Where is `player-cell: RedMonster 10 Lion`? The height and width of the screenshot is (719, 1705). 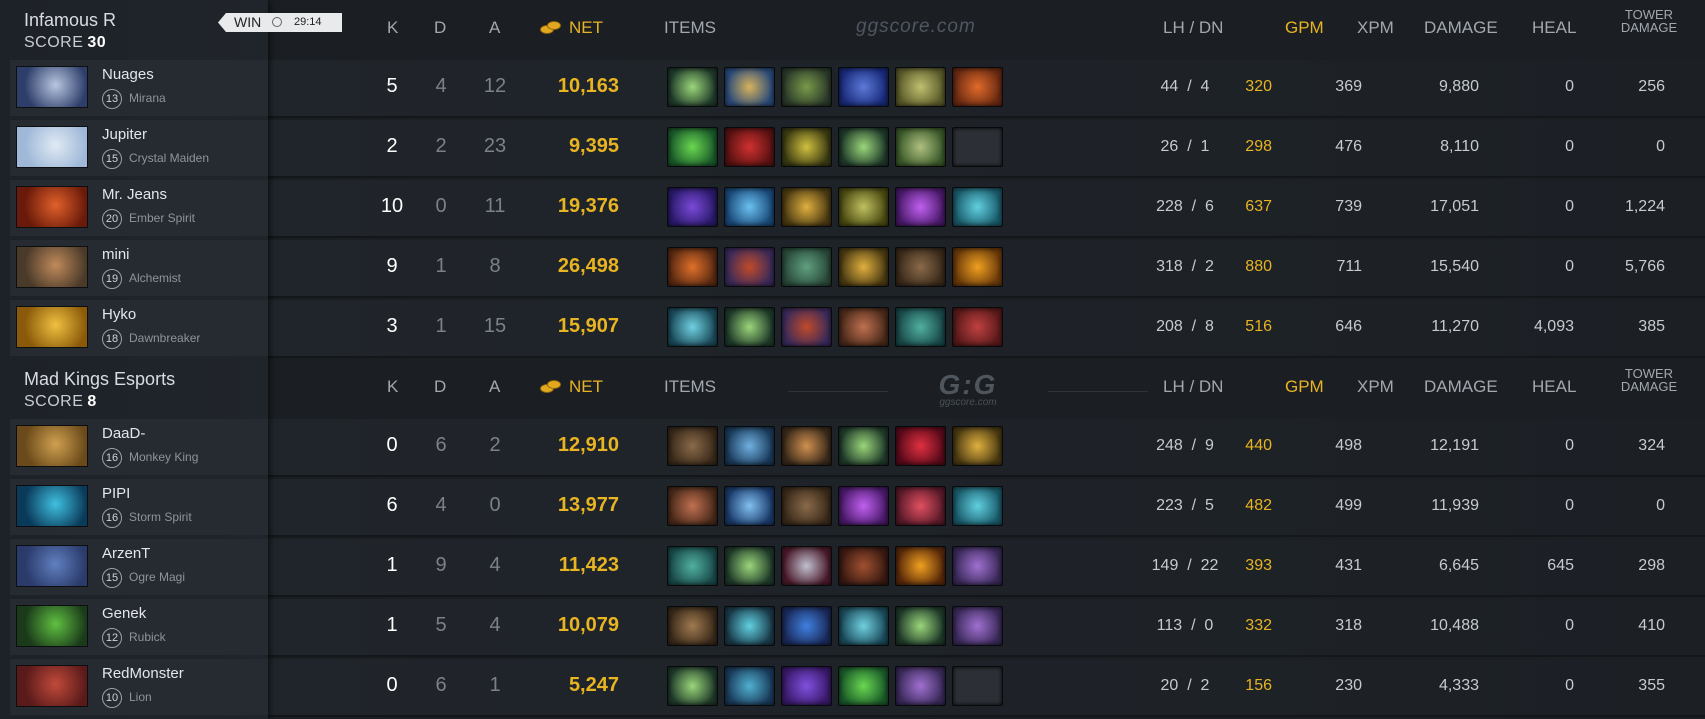
player-cell: RedMonster 10 Lion is located at coordinates (139, 687).